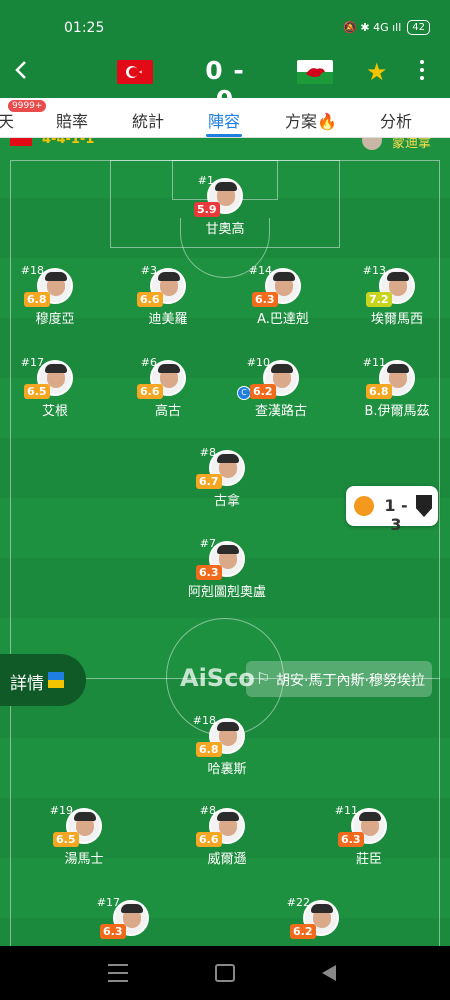 This screenshot has width=450, height=1000. I want to click on player-card: #11 6.3 莊臣, so click(369, 841).